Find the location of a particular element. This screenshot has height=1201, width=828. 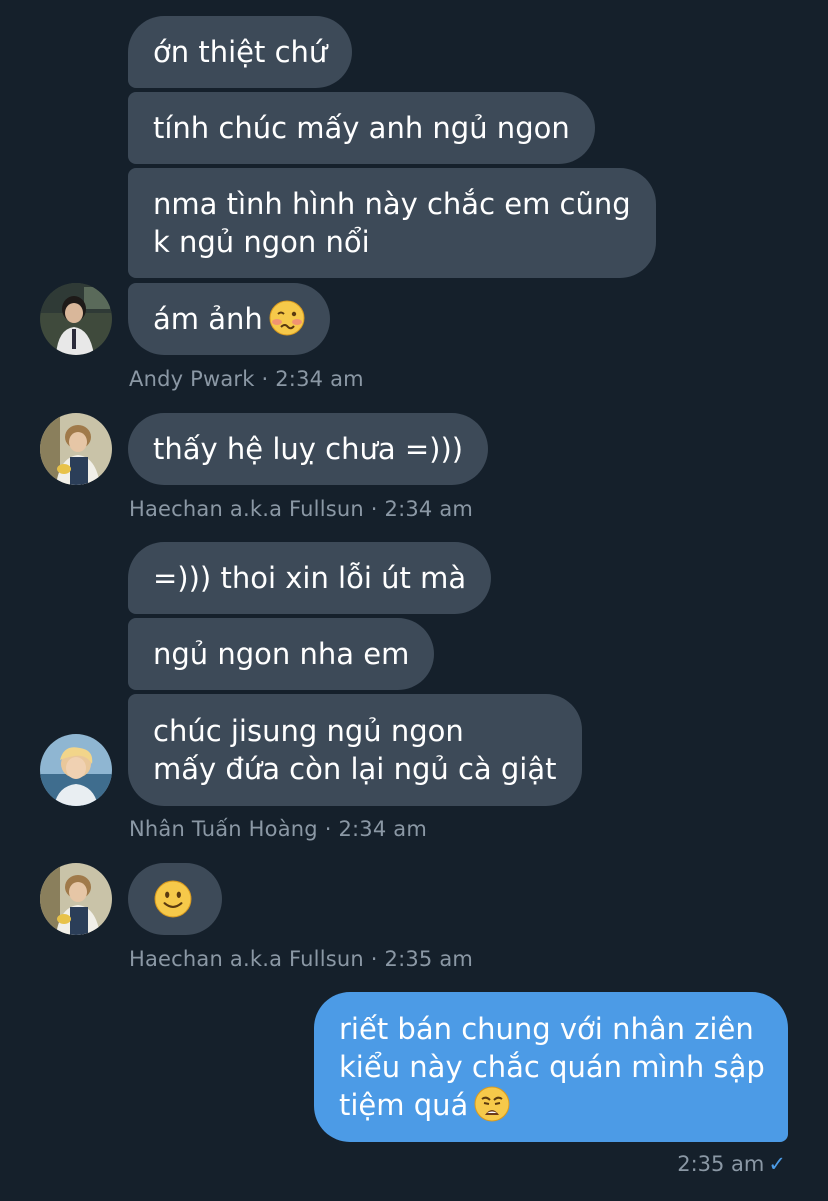

message-meta: Nhân Tuấn Hoàng · 2:34 am is located at coordinates (278, 829).